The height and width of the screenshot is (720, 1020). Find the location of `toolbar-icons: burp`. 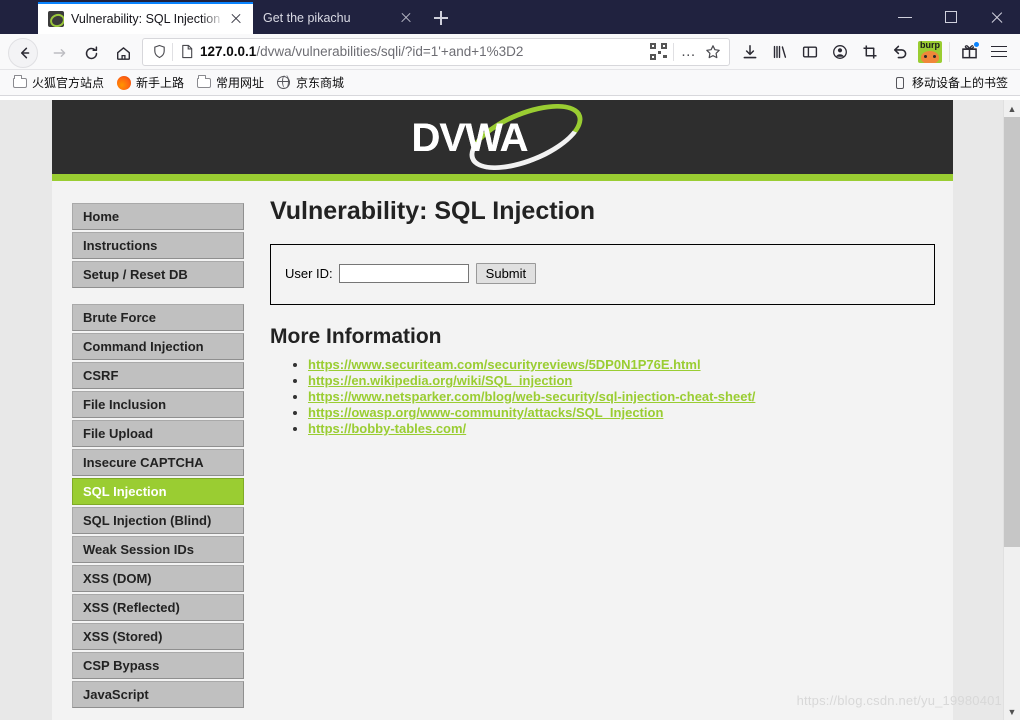

toolbar-icons: burp is located at coordinates (874, 52).